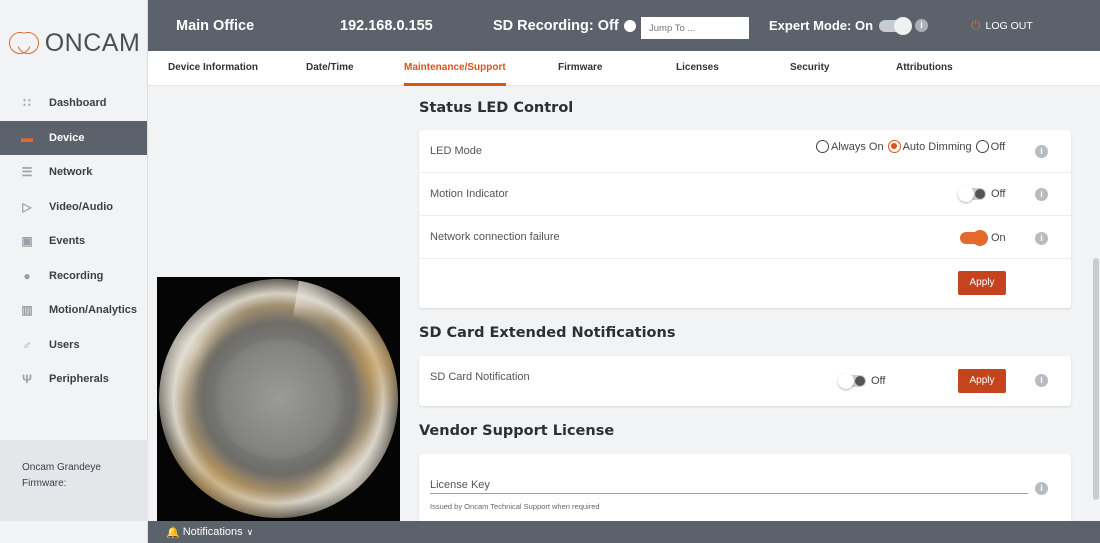 The image size is (1100, 543). I want to click on sd-card-notification-state: Off, so click(878, 381).